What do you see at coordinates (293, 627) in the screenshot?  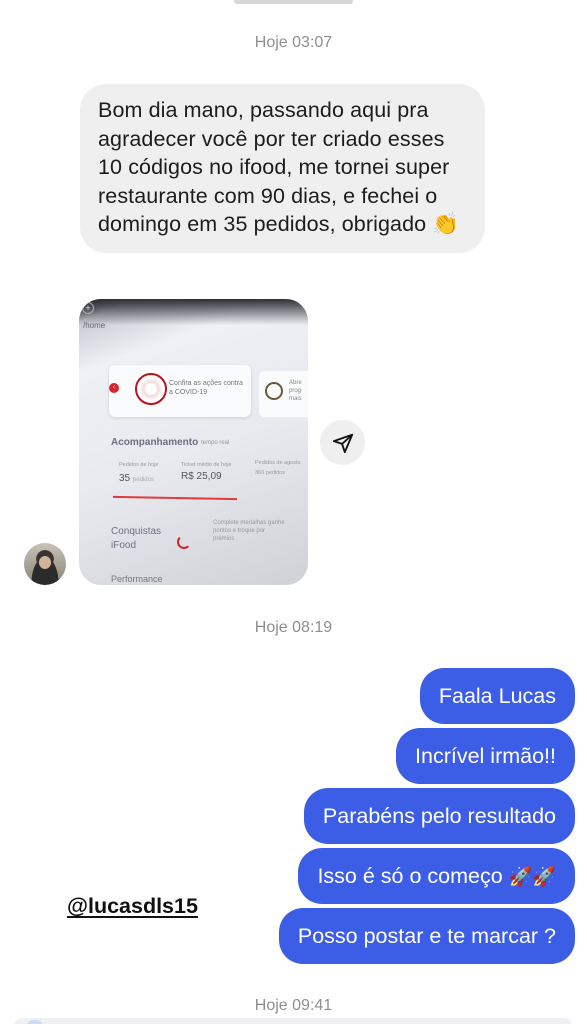 I see `timestamp: Hoje 08:19` at bounding box center [293, 627].